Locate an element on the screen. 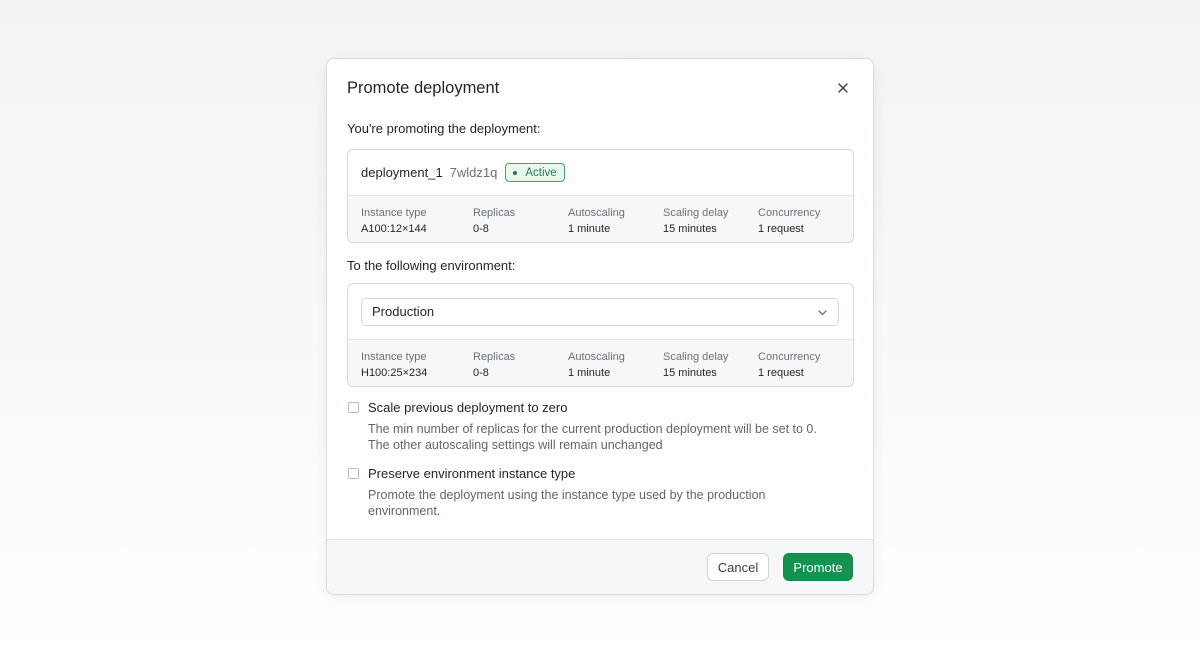 The width and height of the screenshot is (1200, 653). dialog-header: Promote deployment is located at coordinates (600, 88).